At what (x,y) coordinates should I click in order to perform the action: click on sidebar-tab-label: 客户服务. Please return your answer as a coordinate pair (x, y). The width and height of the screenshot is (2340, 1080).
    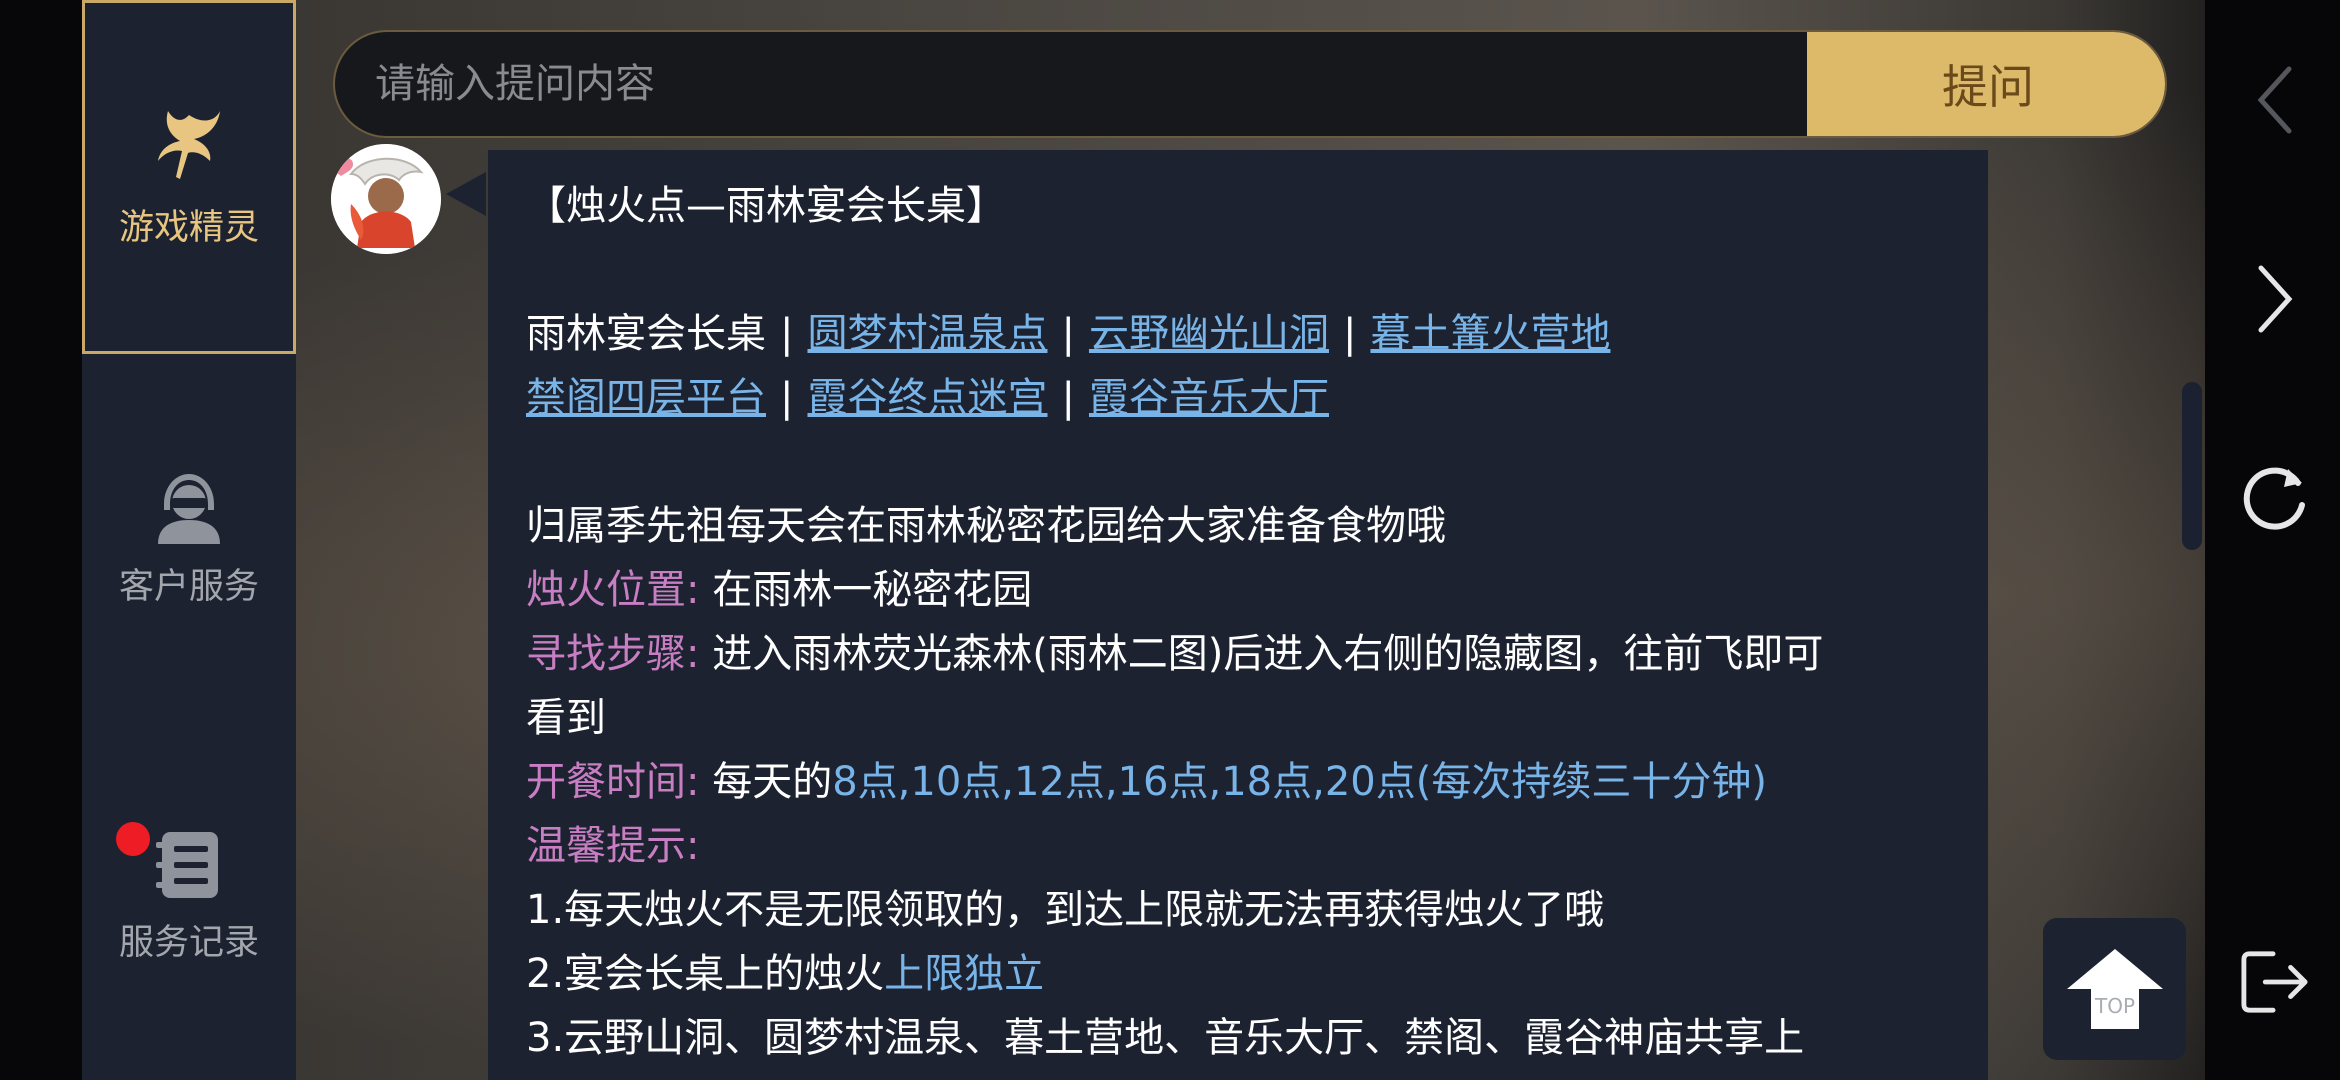
    Looking at the image, I should click on (188, 587).